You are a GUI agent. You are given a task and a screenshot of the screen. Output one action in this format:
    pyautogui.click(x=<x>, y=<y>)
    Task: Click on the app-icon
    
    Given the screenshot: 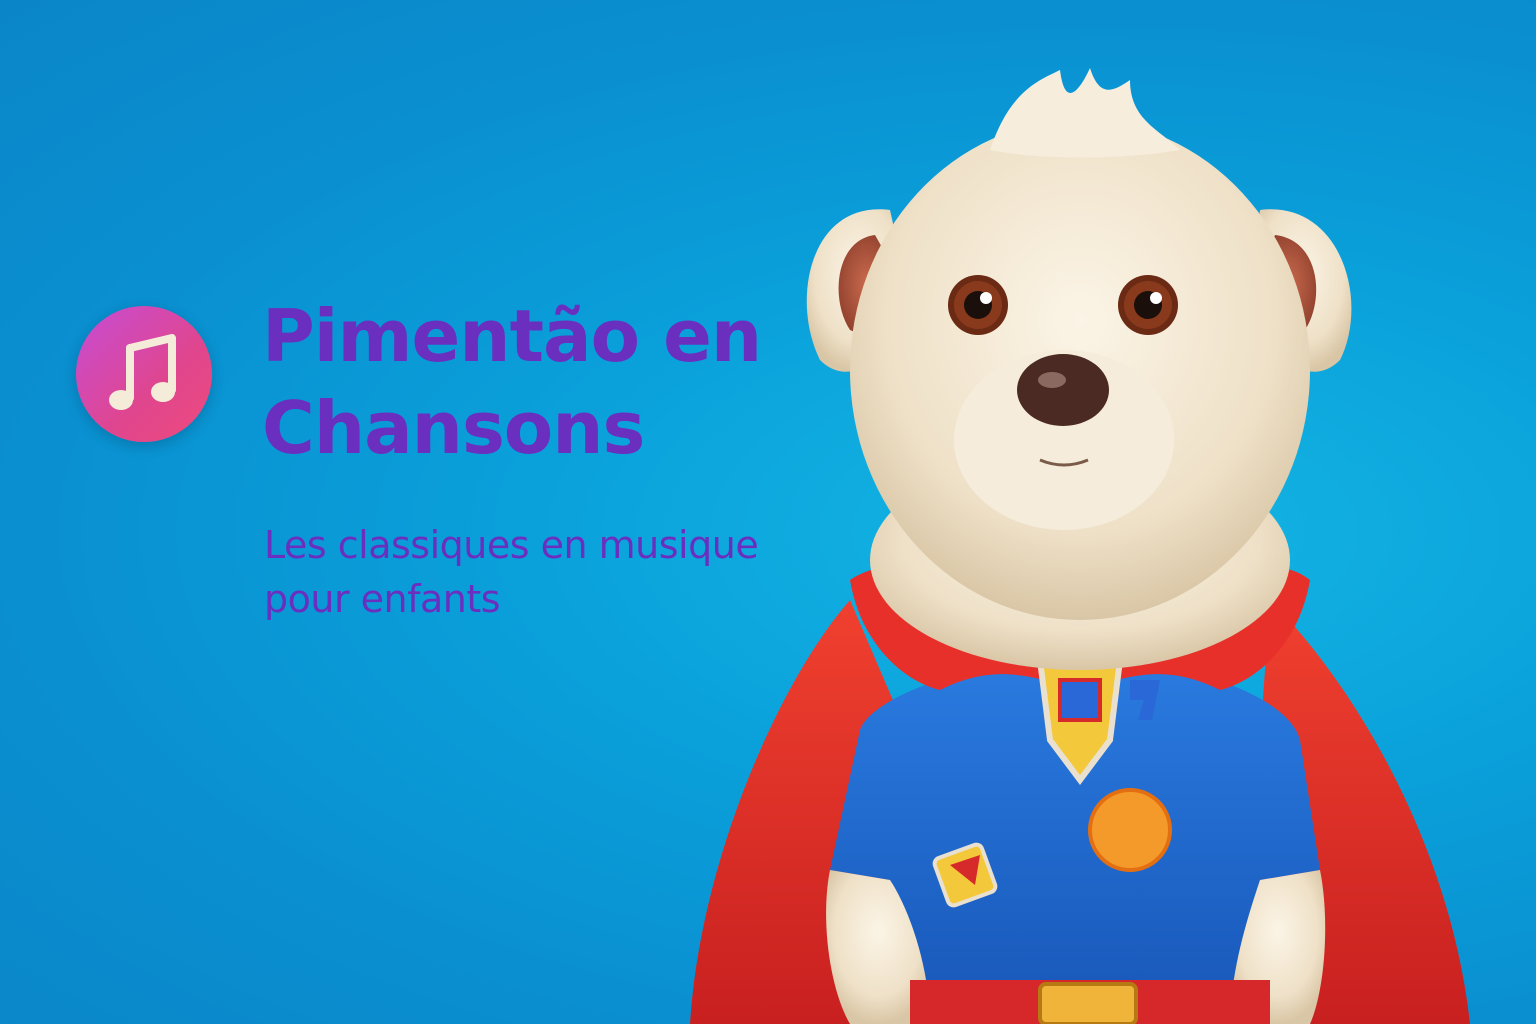 What is the action you would take?
    pyautogui.click(x=144, y=374)
    